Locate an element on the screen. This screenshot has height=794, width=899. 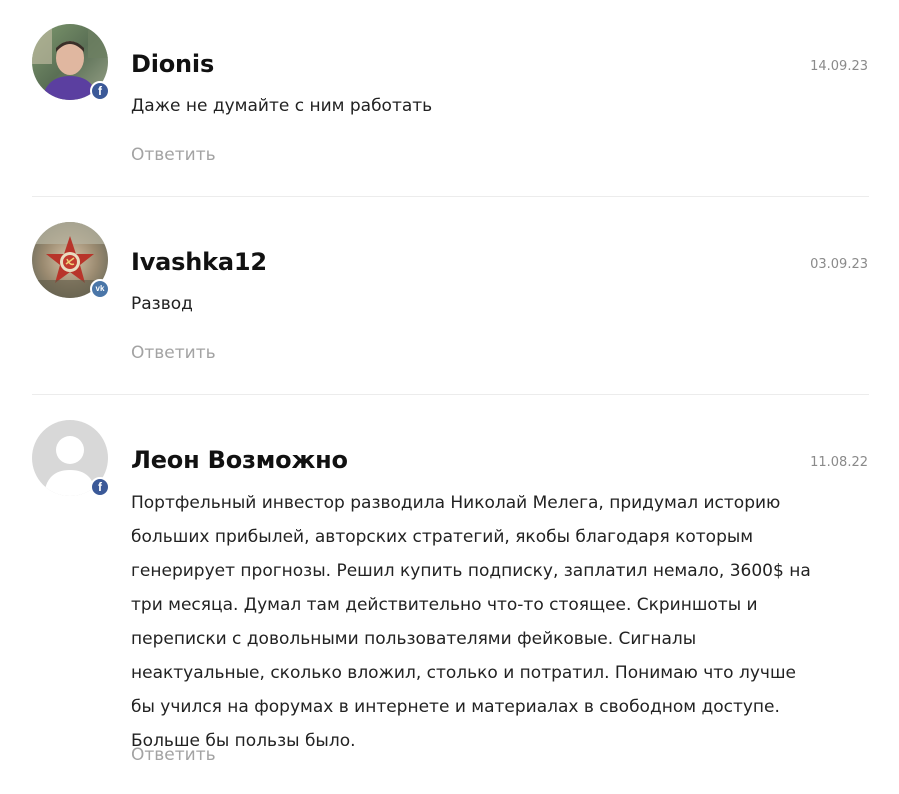
comment-date: 03.09.23 is located at coordinates (839, 264).